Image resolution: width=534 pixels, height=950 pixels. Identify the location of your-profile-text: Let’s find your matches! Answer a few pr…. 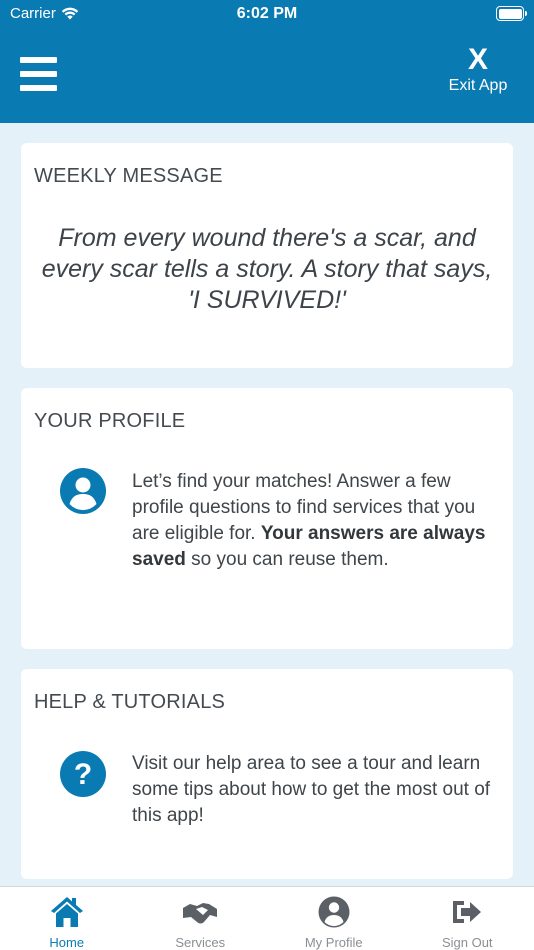
(312, 521).